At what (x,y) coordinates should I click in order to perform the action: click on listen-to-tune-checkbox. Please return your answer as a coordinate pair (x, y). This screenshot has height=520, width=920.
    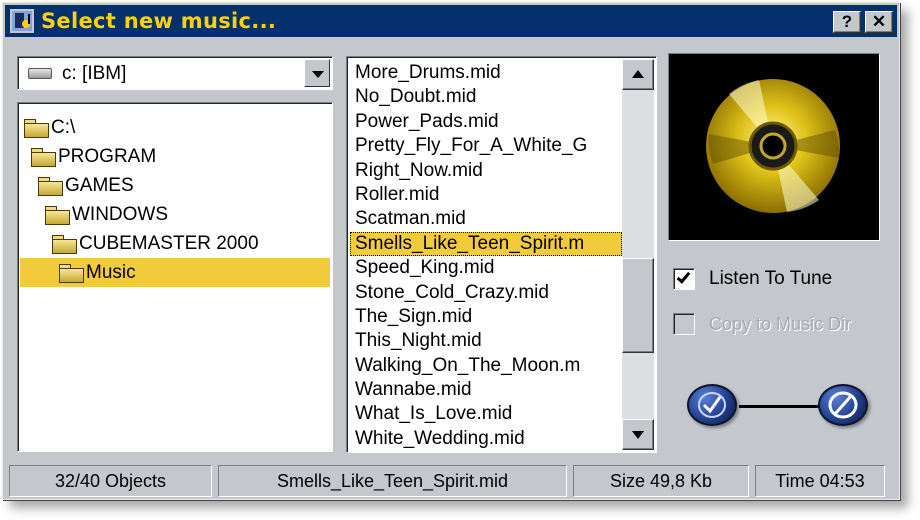
    Looking at the image, I should click on (684, 279).